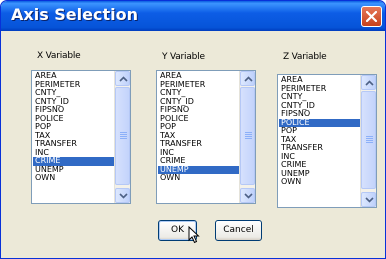 The width and height of the screenshot is (386, 259). I want to click on list-item-selected: CRIME, so click(73, 161).